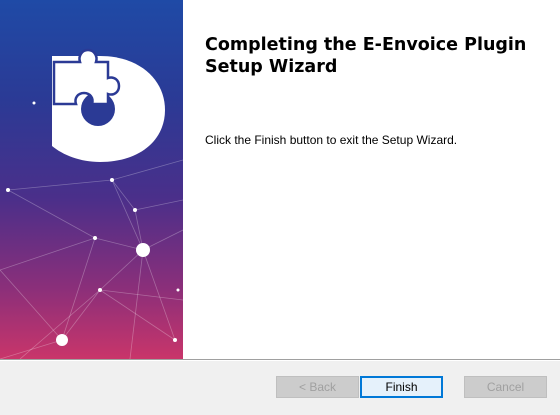 This screenshot has height=415, width=560. I want to click on back-button: < Back, so click(317, 387).